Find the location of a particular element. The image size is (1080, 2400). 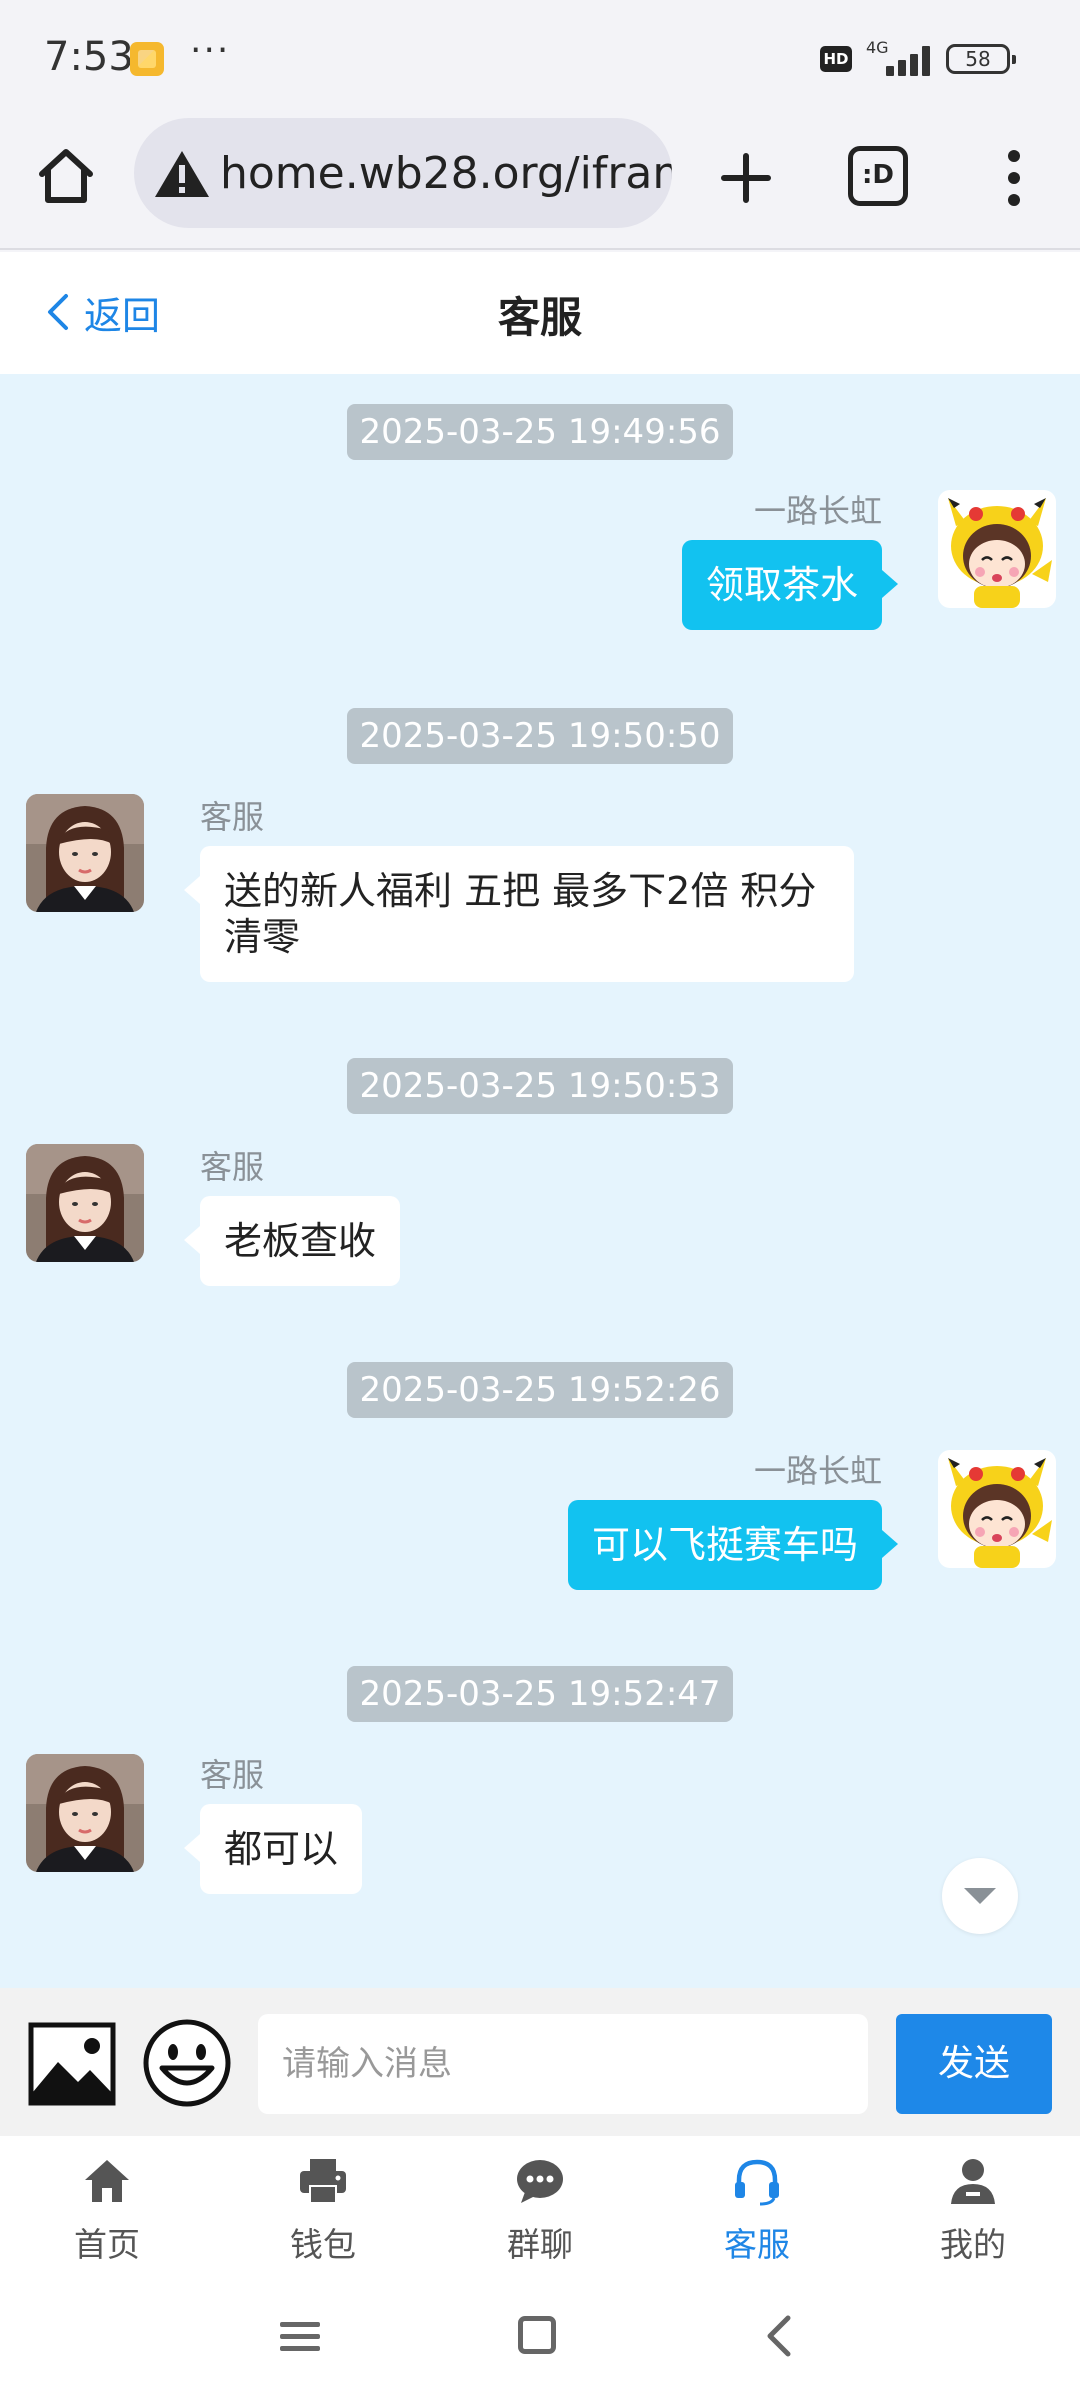

status-time: 7:53 is located at coordinates (89, 57).